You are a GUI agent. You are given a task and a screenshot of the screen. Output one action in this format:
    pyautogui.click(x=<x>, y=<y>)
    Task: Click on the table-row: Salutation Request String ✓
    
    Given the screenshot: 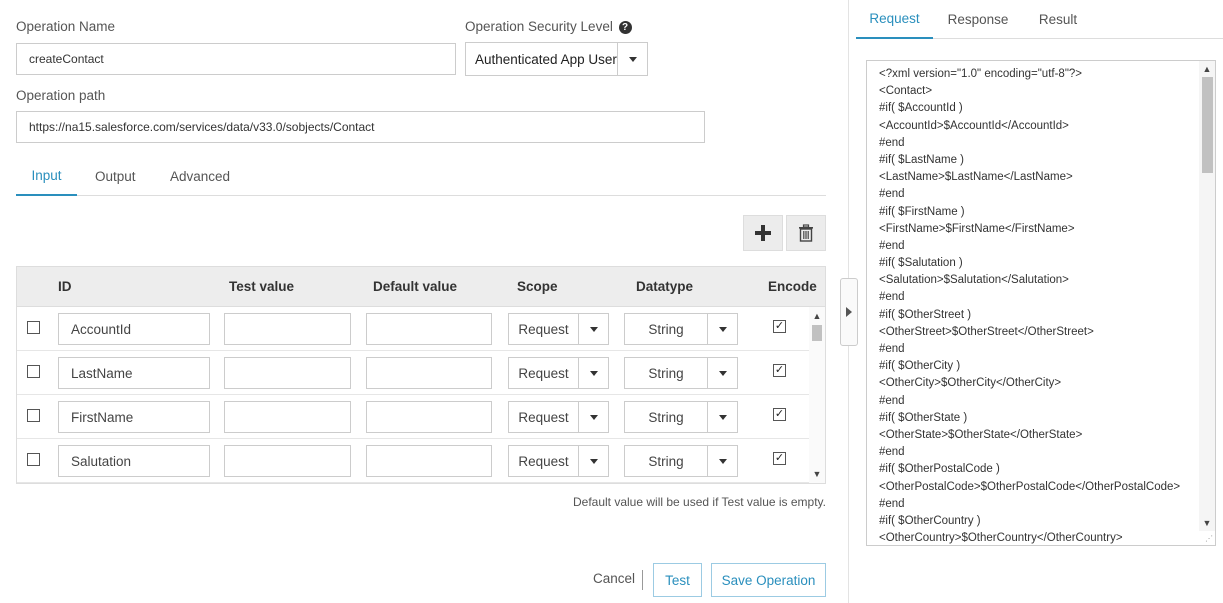 What is the action you would take?
    pyautogui.click(x=413, y=461)
    